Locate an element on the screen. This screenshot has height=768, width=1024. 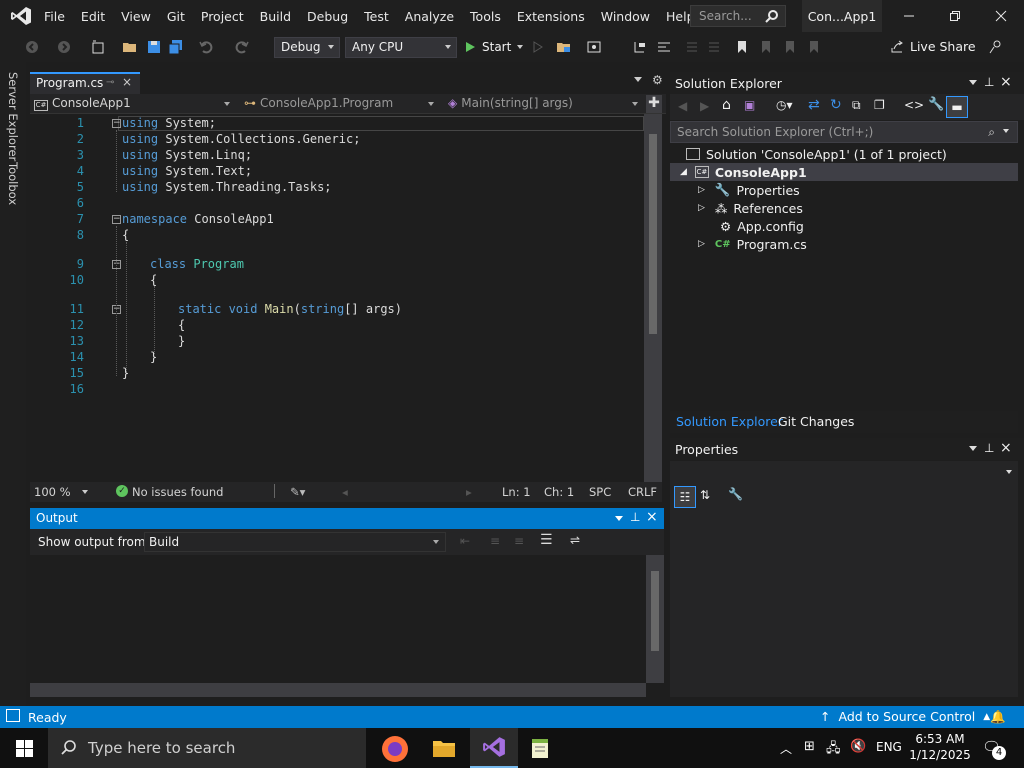
gear-icon: ⚙ is located at coordinates (657, 80).